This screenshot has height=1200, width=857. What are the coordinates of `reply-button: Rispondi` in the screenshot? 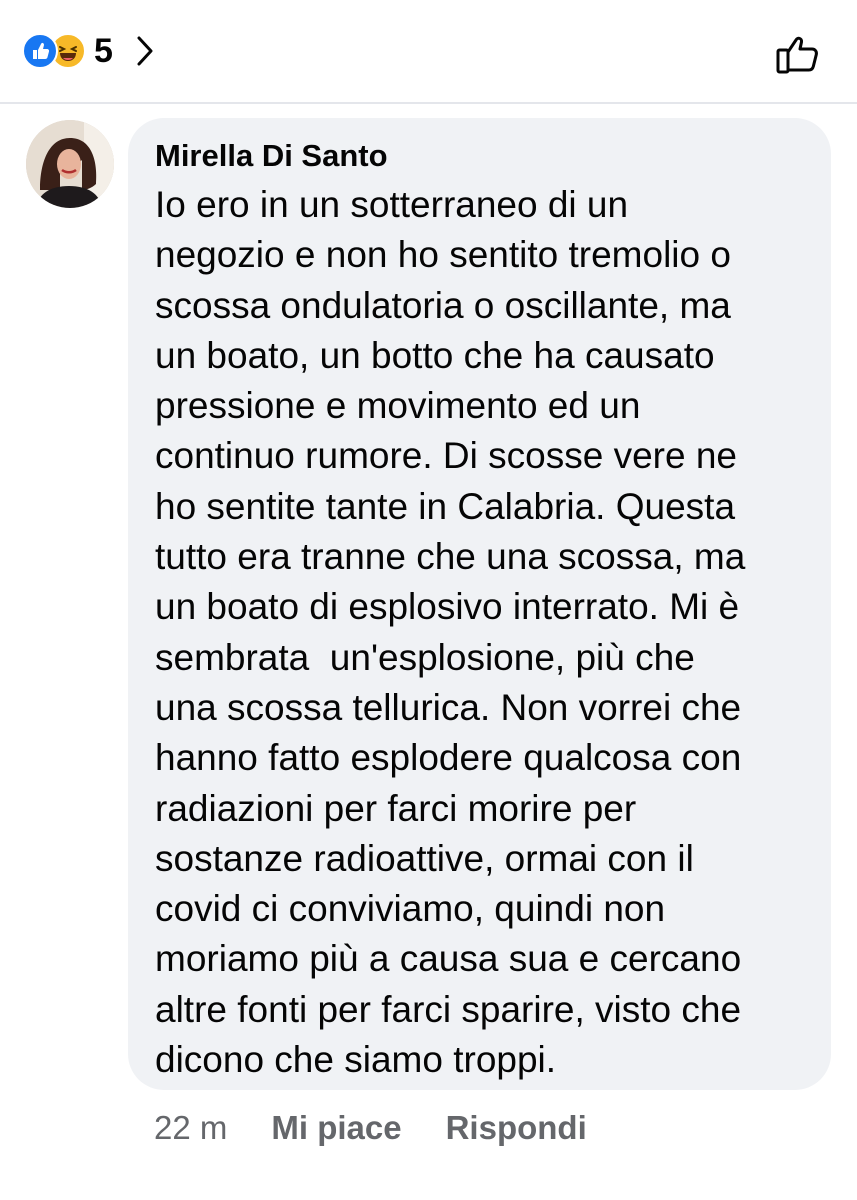 It's located at (516, 1128).